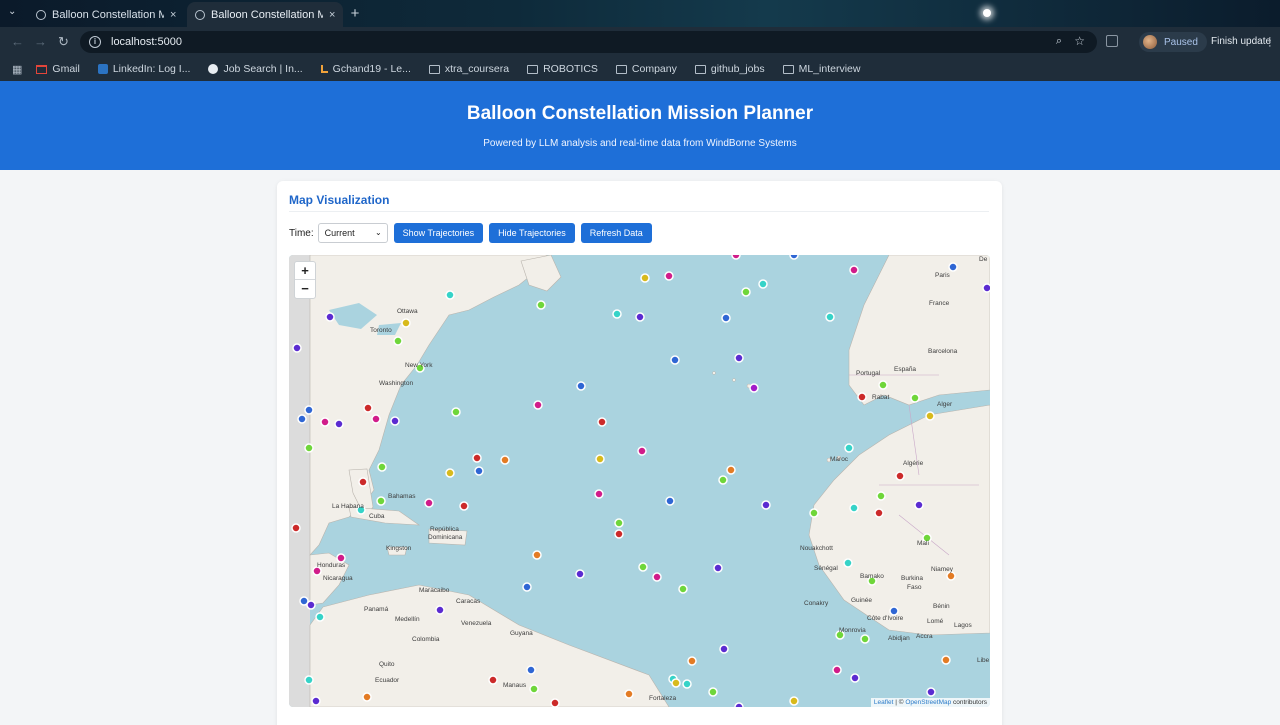 This screenshot has height=725, width=1280. Describe the element at coordinates (40, 41) in the screenshot. I see `forward-arrow-icon: →` at that location.